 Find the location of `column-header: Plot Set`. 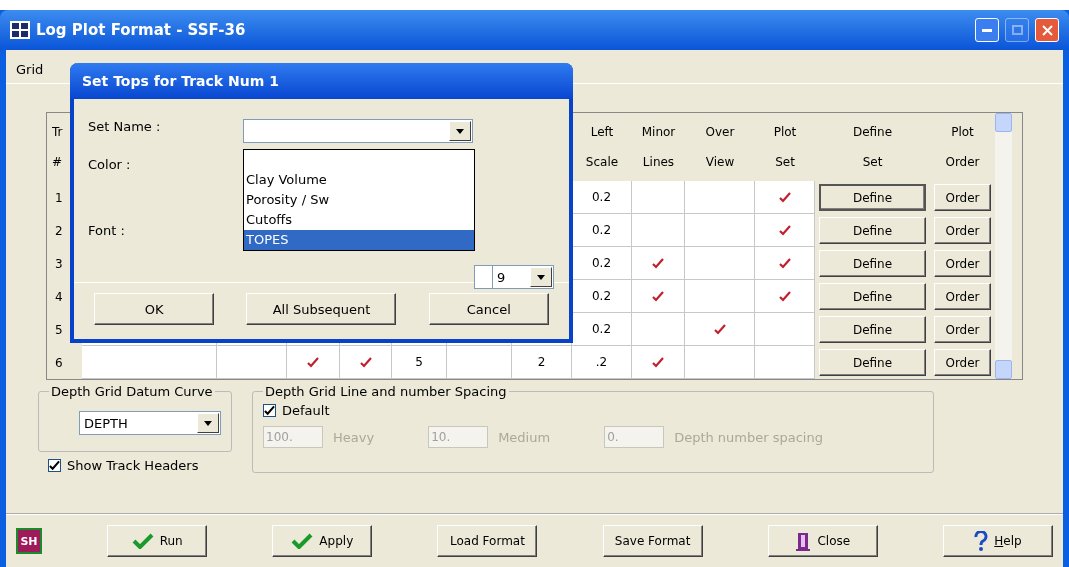

column-header: Plot Set is located at coordinates (785, 147).